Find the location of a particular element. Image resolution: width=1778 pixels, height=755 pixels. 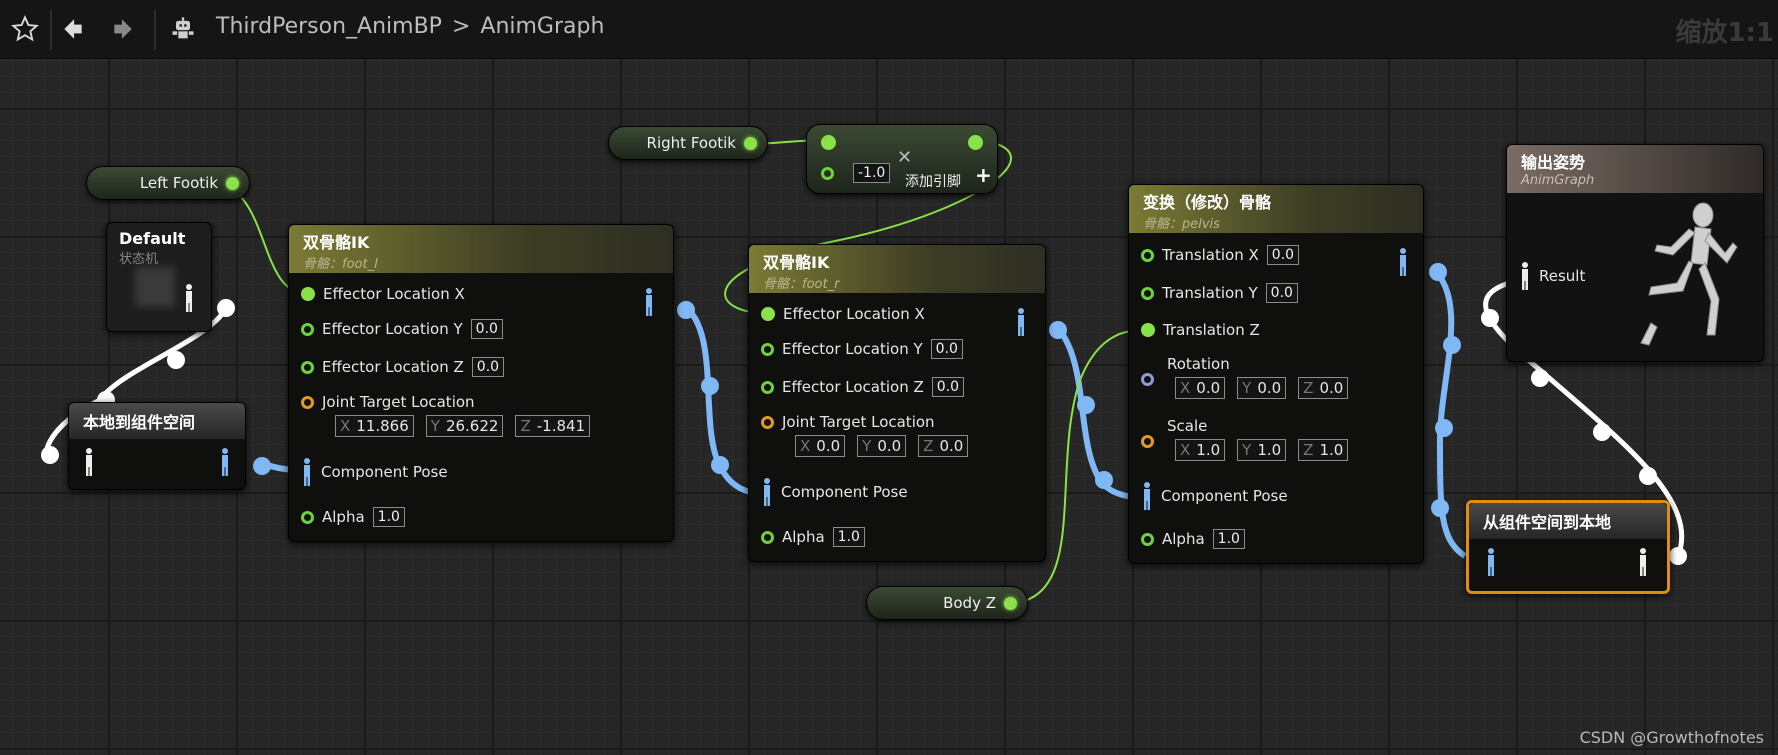

joint-target-y-field: Y 26.622 is located at coordinates (464, 426).